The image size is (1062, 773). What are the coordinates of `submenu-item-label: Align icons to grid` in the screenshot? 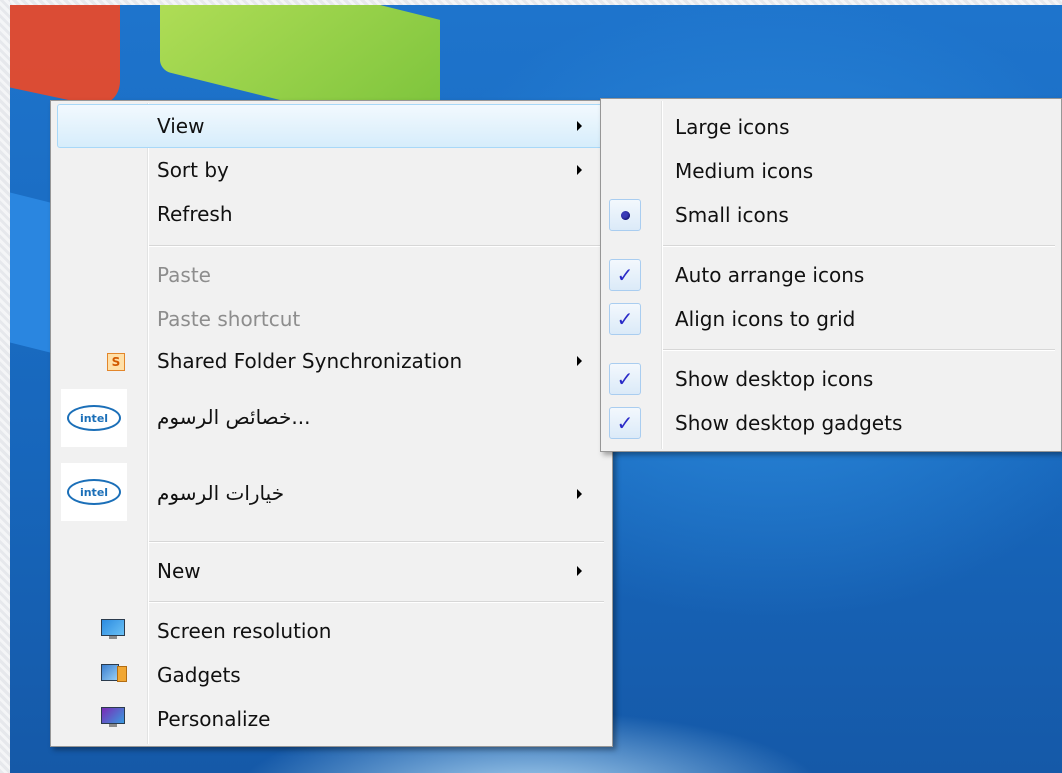 It's located at (765, 319).